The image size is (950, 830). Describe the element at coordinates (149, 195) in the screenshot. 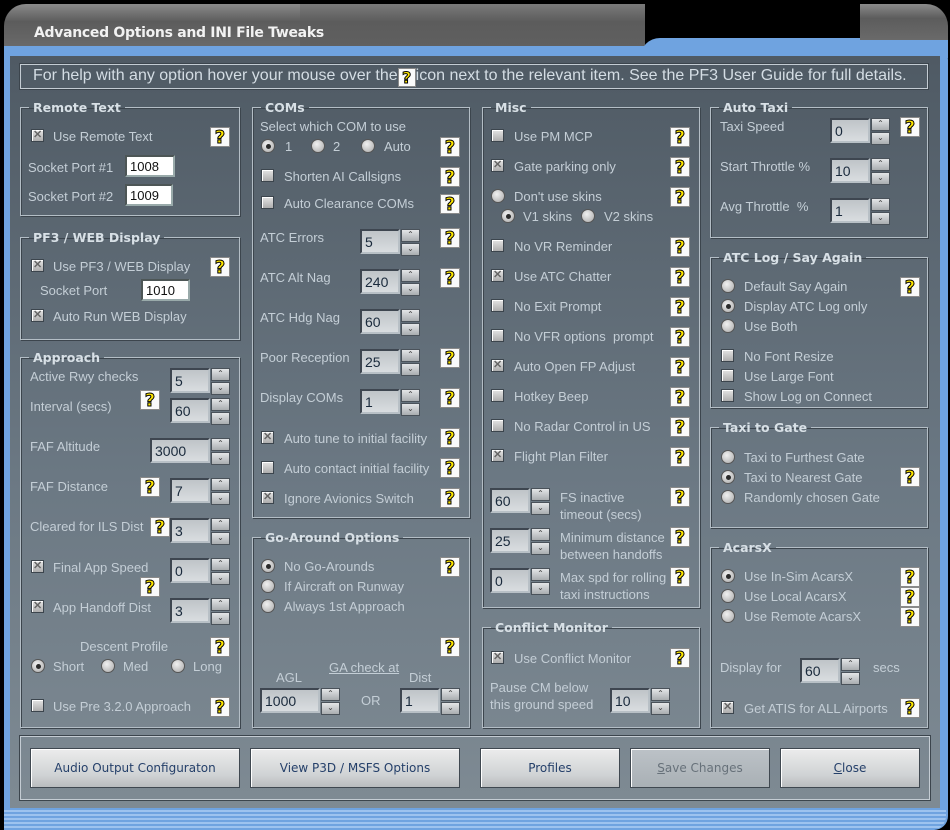

I see `socket-port-2-input: 1009` at that location.